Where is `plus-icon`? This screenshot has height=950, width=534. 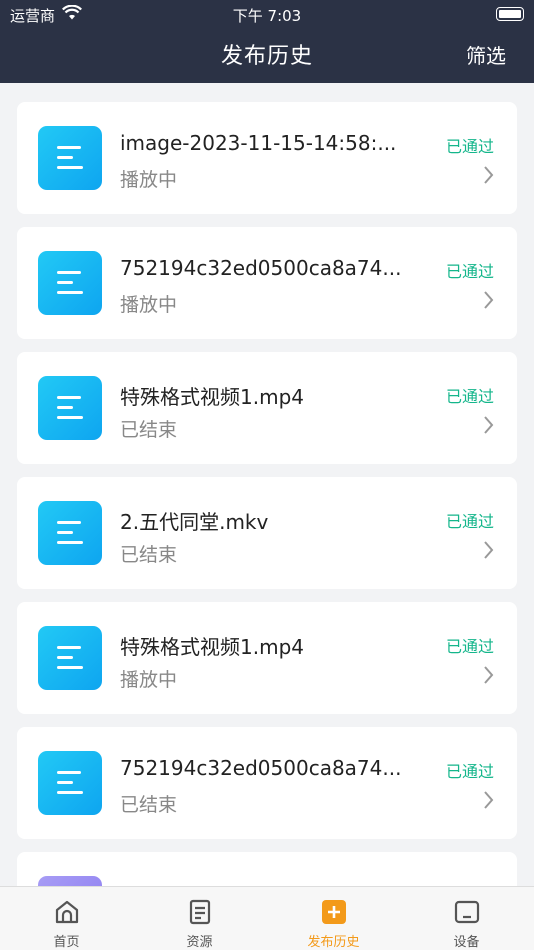 plus-icon is located at coordinates (334, 912).